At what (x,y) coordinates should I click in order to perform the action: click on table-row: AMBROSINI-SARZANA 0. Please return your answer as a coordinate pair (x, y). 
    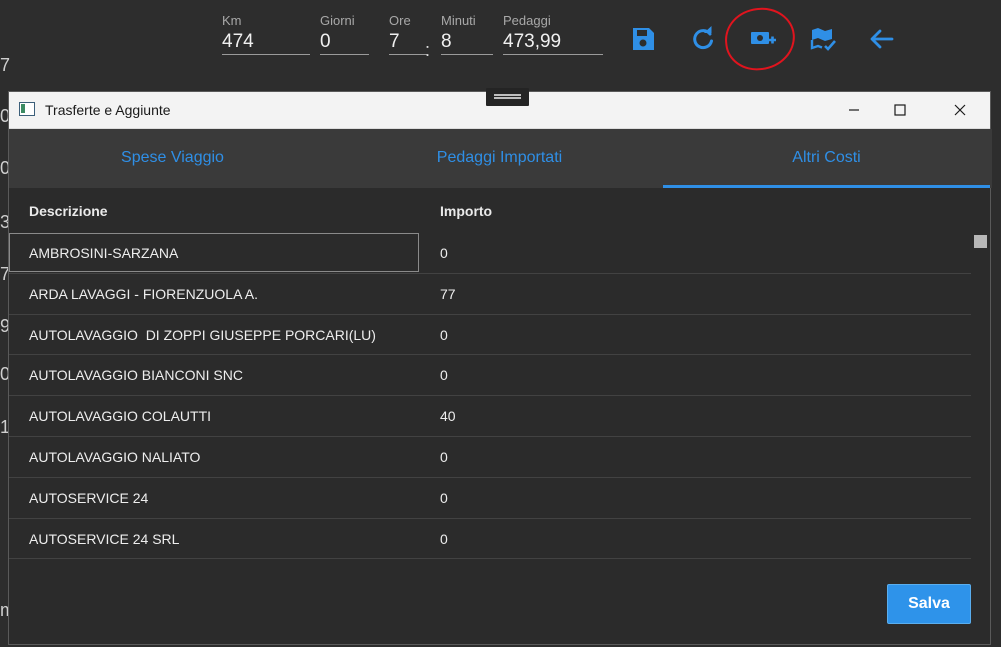
    Looking at the image, I should click on (490, 253).